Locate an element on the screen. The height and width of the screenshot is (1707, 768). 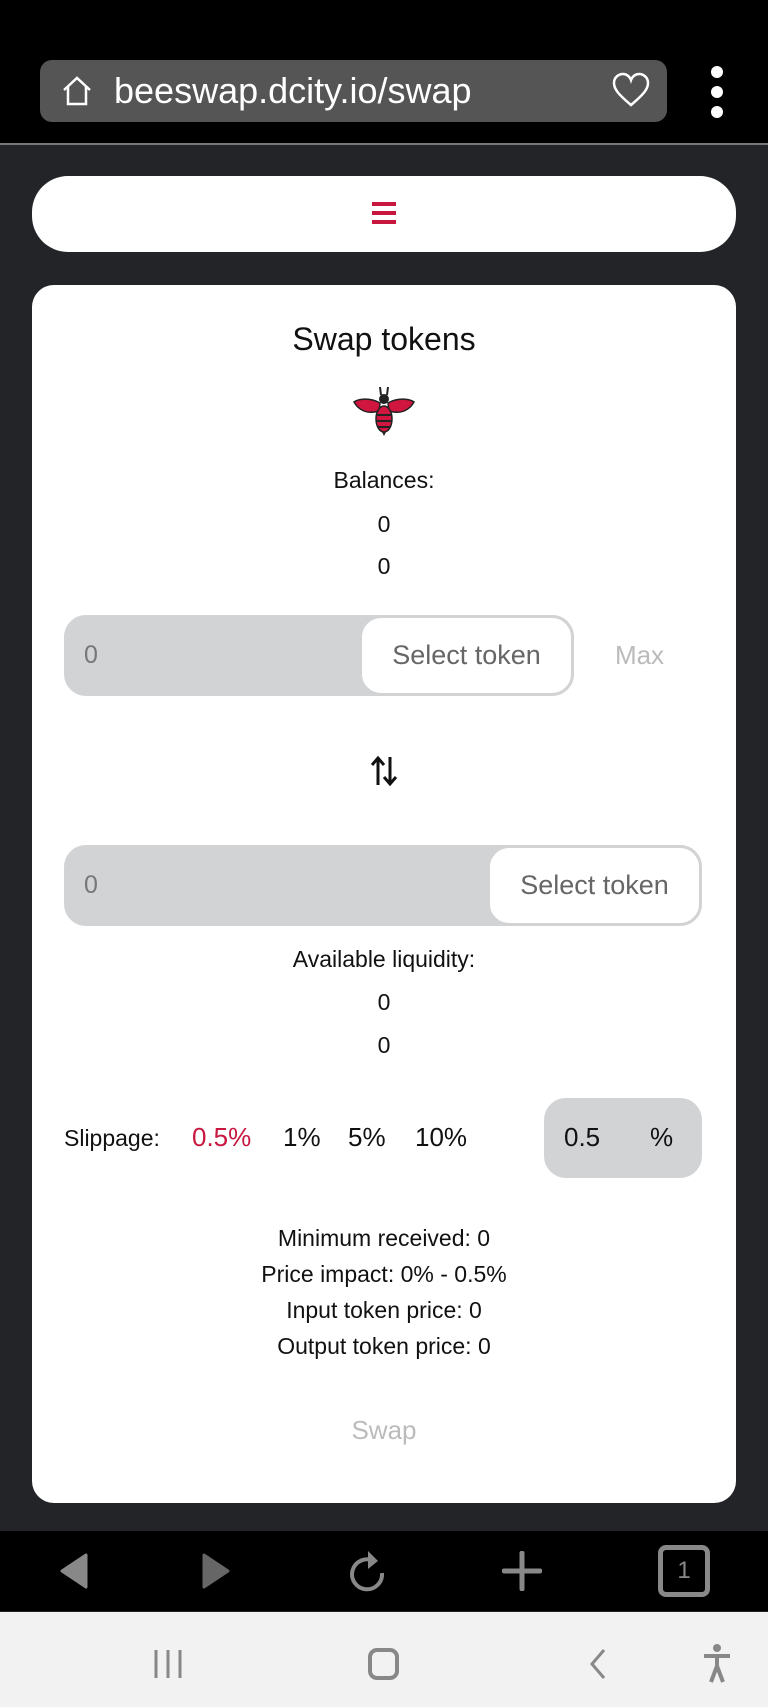
swap-button: Swap is located at coordinates (384, 1430).